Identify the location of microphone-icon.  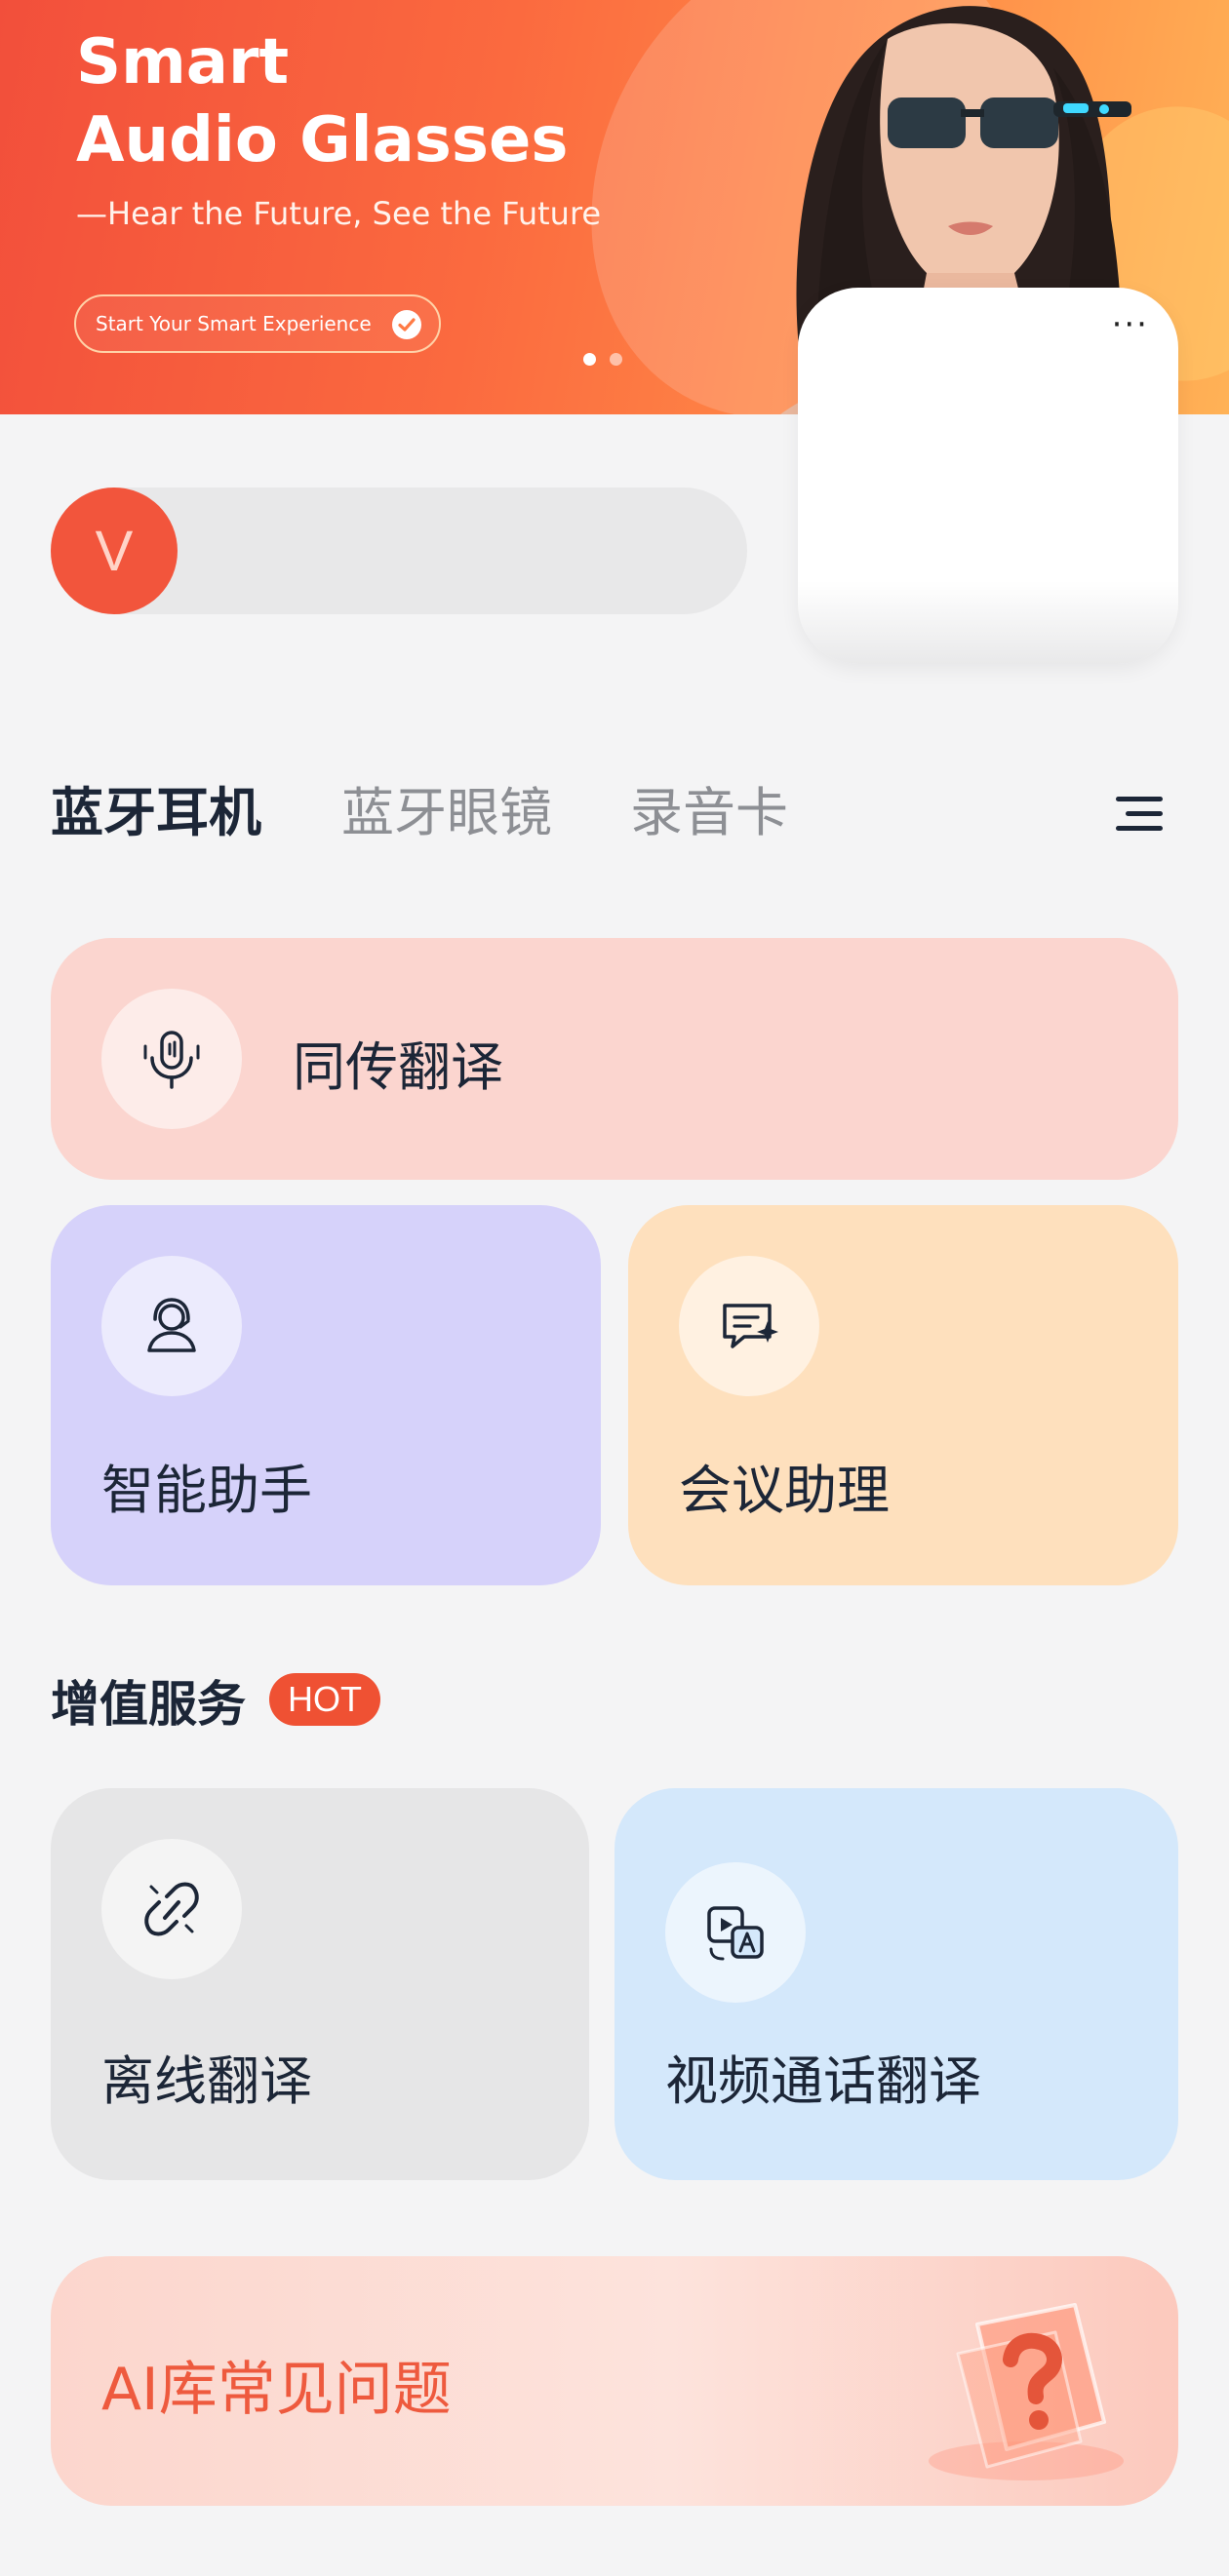
(172, 1059).